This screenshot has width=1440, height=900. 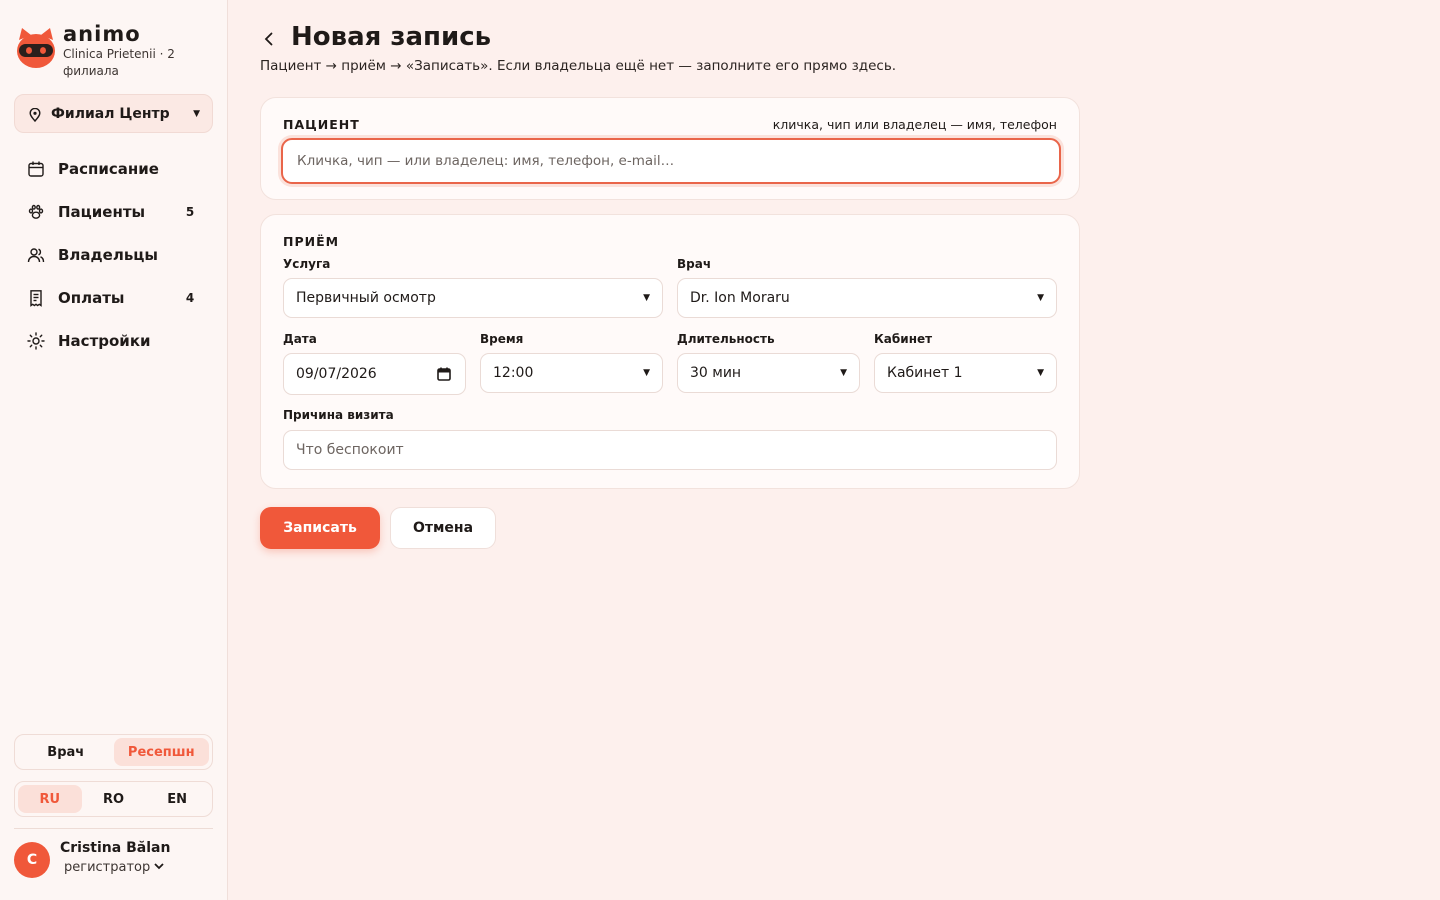 I want to click on role-switch: Врач Ресепшн, so click(x=113, y=752).